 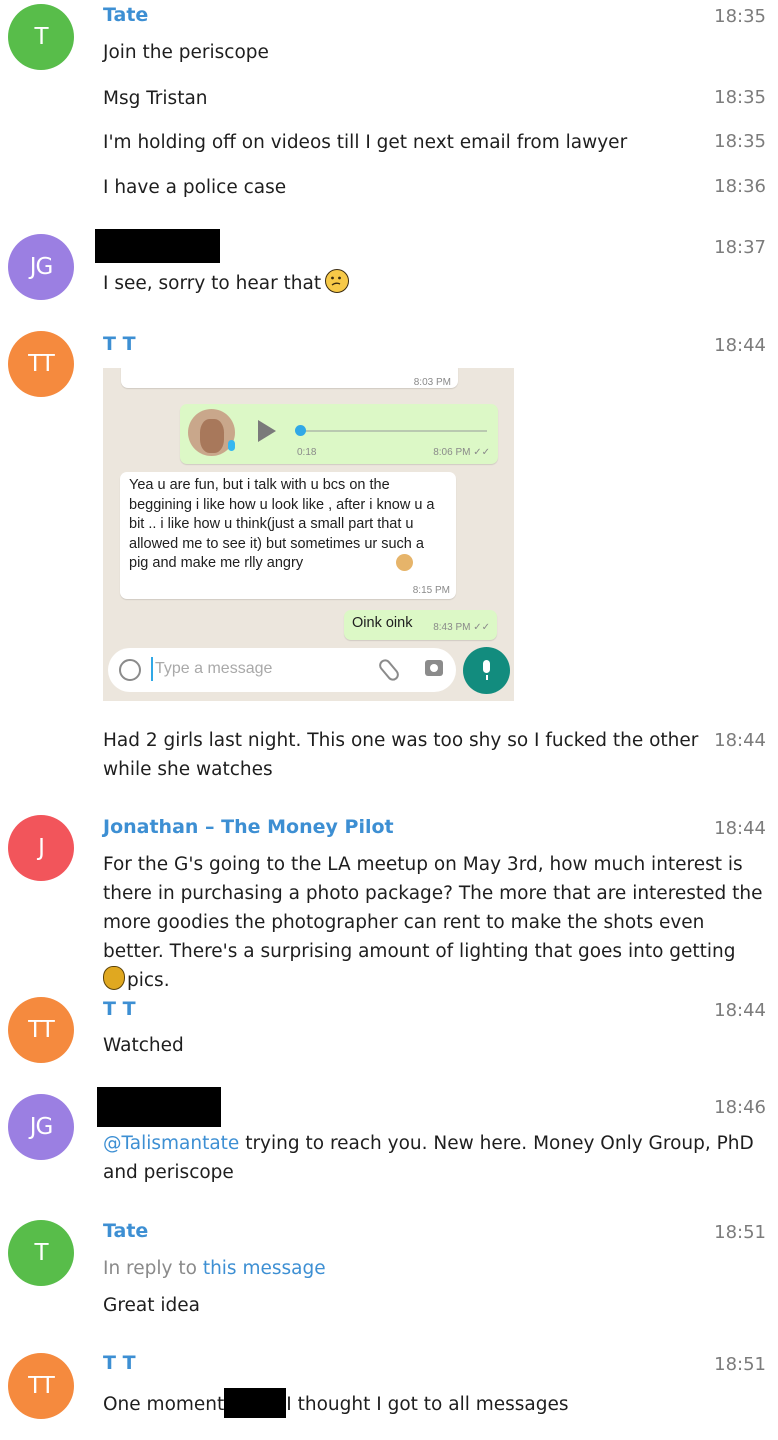 I want to click on message-text: Watched, so click(x=143, y=1045).